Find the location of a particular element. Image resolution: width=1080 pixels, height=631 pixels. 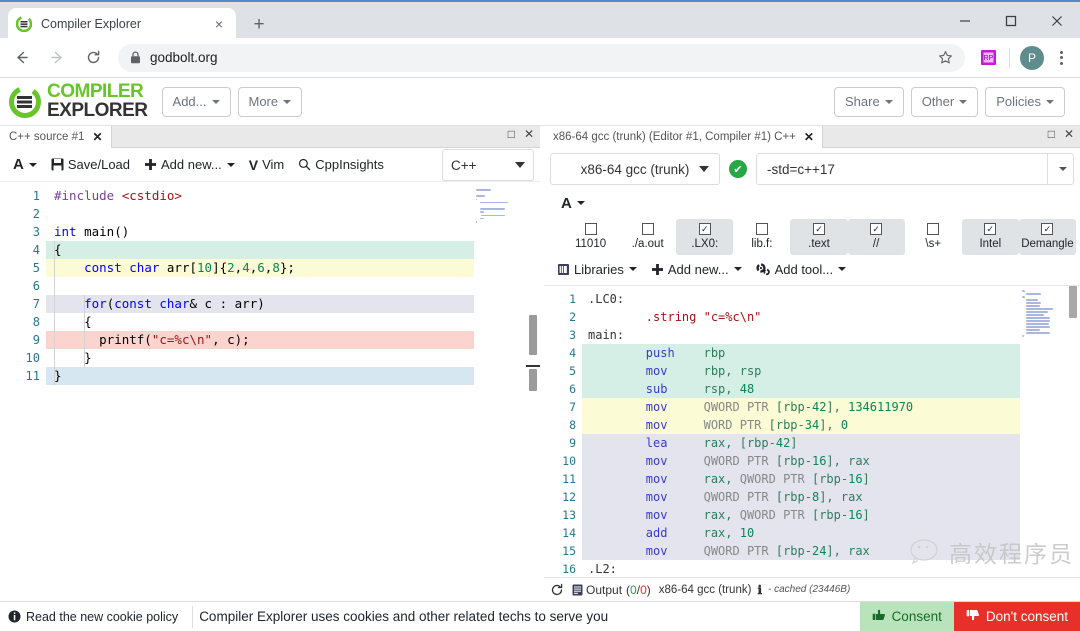

minimize-icon is located at coordinates (965, 21).